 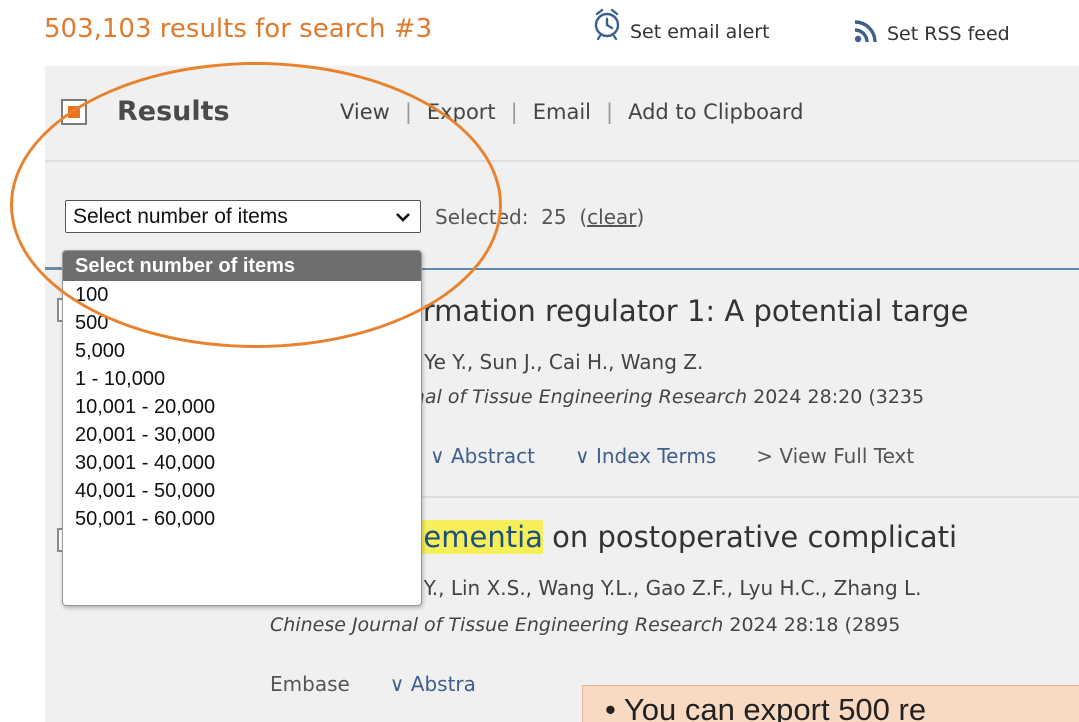 What do you see at coordinates (373, 684) in the screenshot?
I see `record-links: Embase ∨ Abstra` at bounding box center [373, 684].